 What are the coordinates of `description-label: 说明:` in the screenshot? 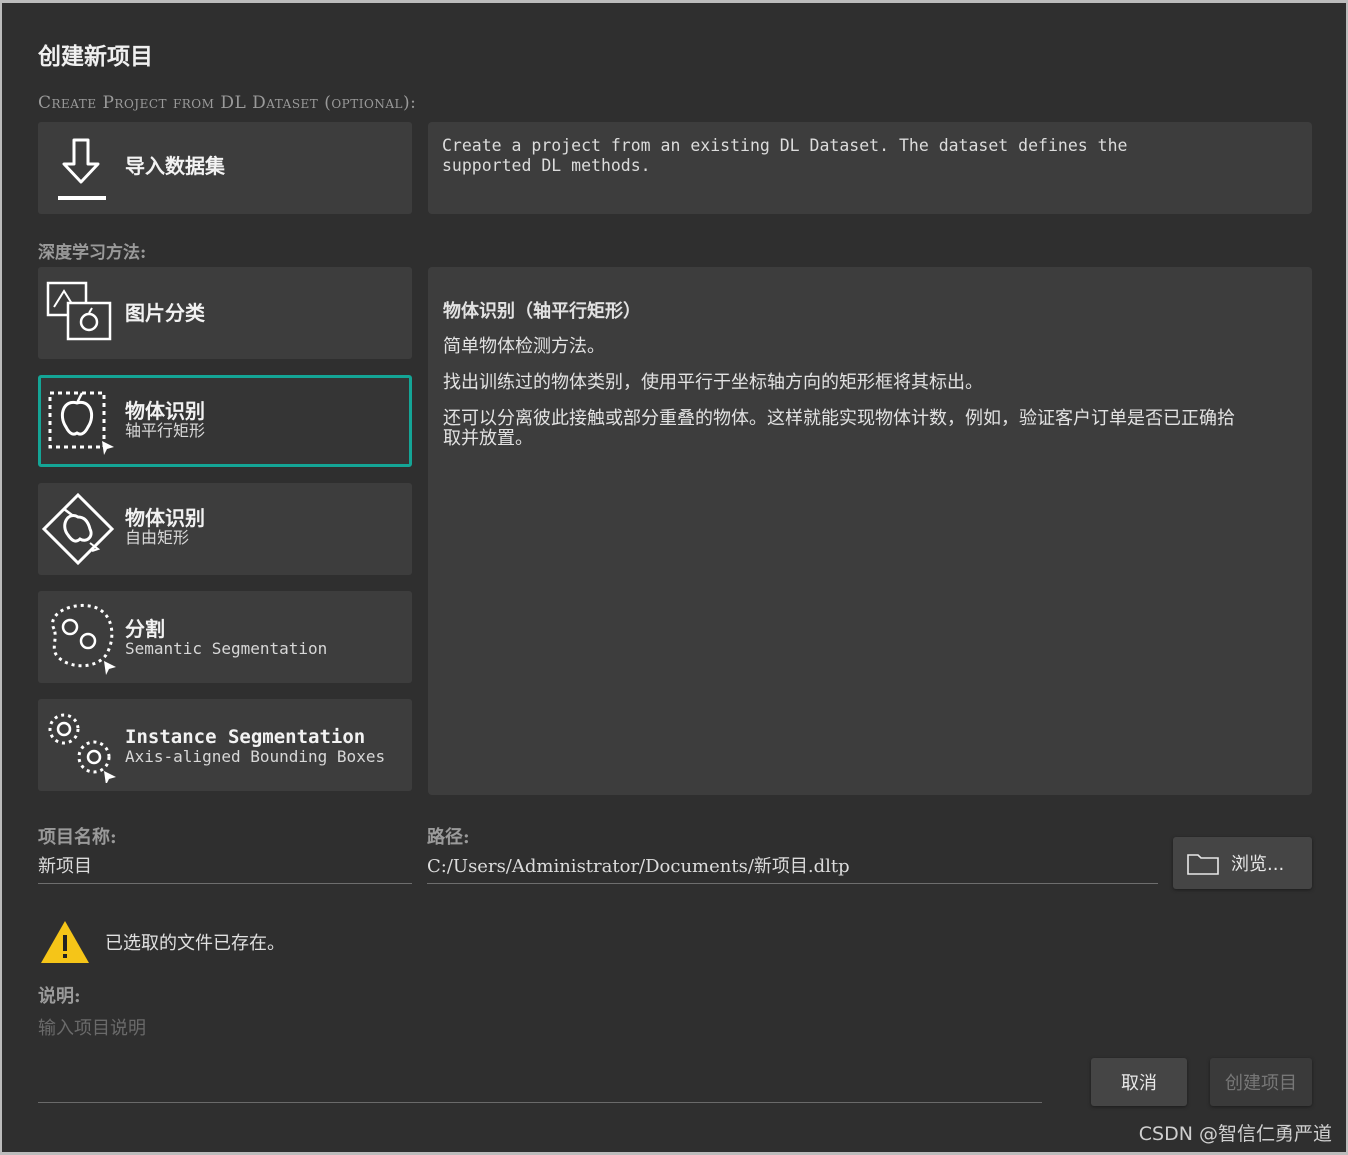 It's located at (59, 996).